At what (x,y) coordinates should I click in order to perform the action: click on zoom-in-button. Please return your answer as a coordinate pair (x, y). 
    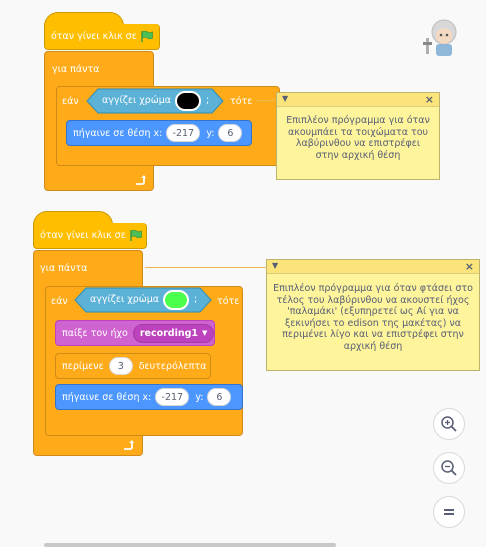
    Looking at the image, I should click on (449, 424).